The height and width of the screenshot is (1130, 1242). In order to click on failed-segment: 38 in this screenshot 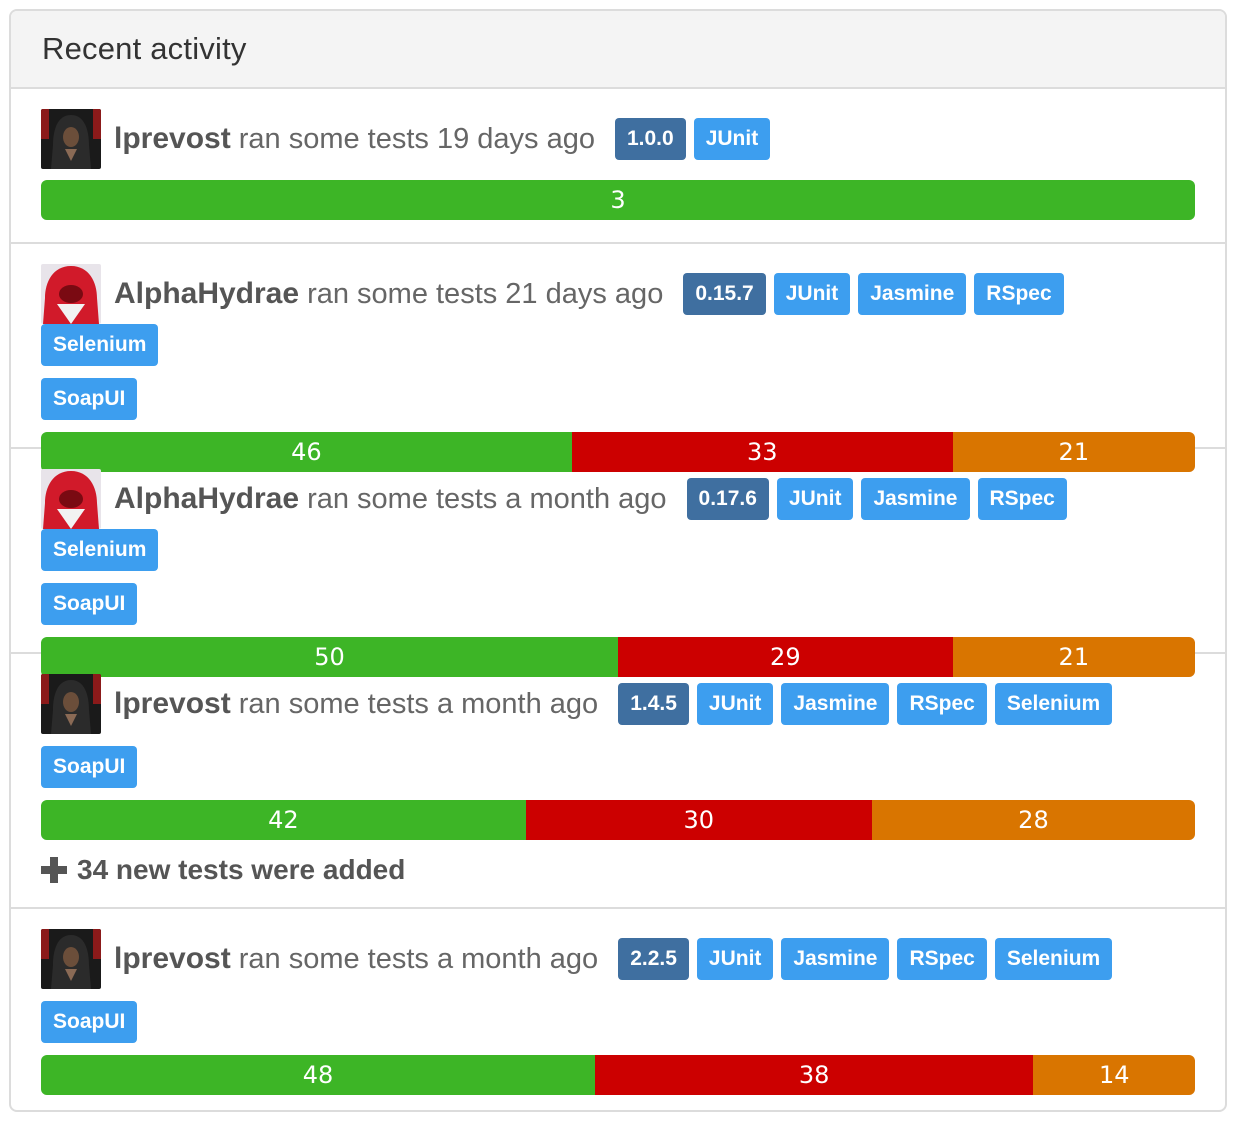, I will do `click(814, 1075)`.